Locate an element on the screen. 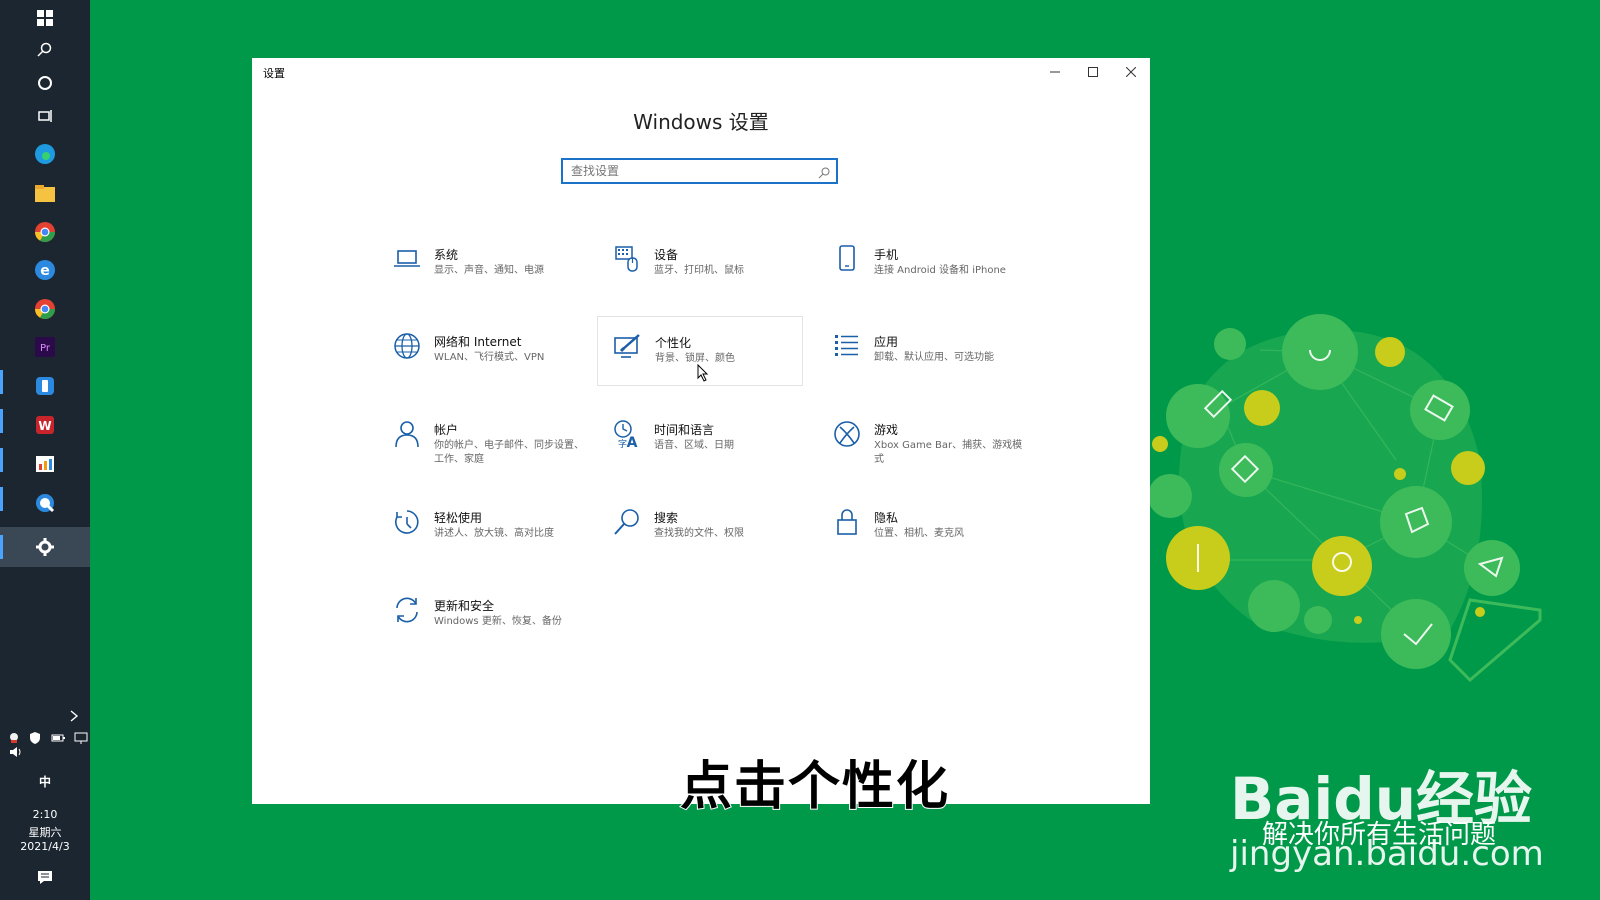 The height and width of the screenshot is (900, 1600). close-icon is located at coordinates (1131, 72).